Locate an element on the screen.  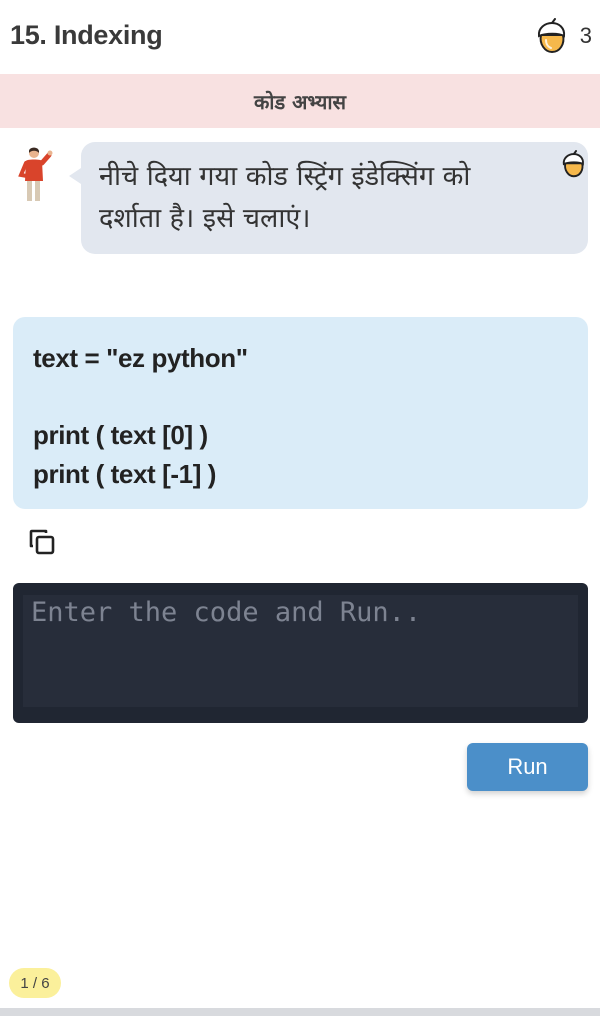
page-indicator: 1 / 6 is located at coordinates (35, 983).